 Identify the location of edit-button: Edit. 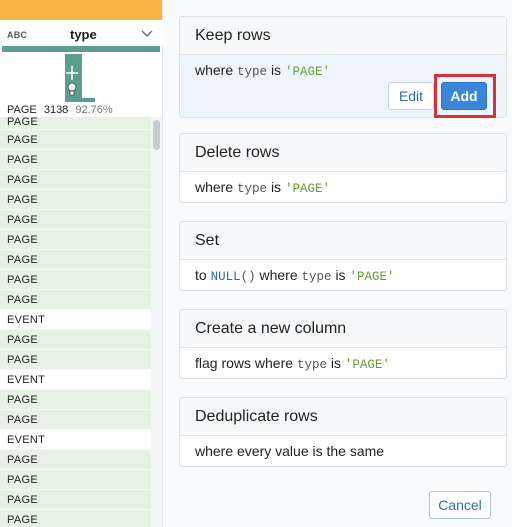
(411, 96).